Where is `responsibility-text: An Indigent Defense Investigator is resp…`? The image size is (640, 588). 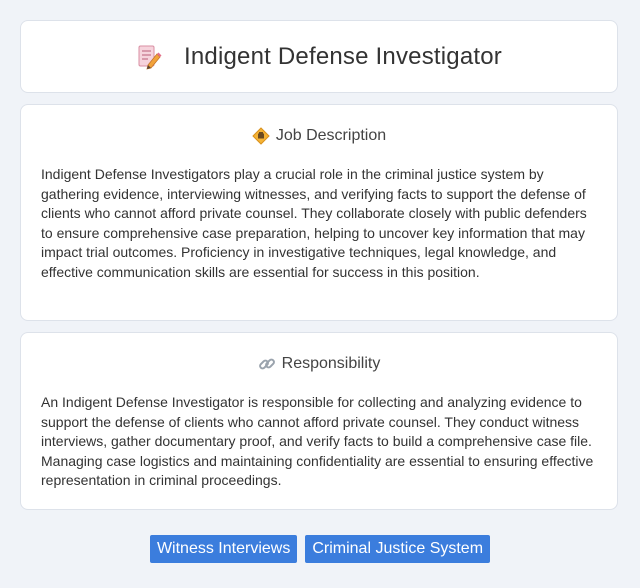
responsibility-text: An Indigent Defense Investigator is resp… is located at coordinates (317, 441).